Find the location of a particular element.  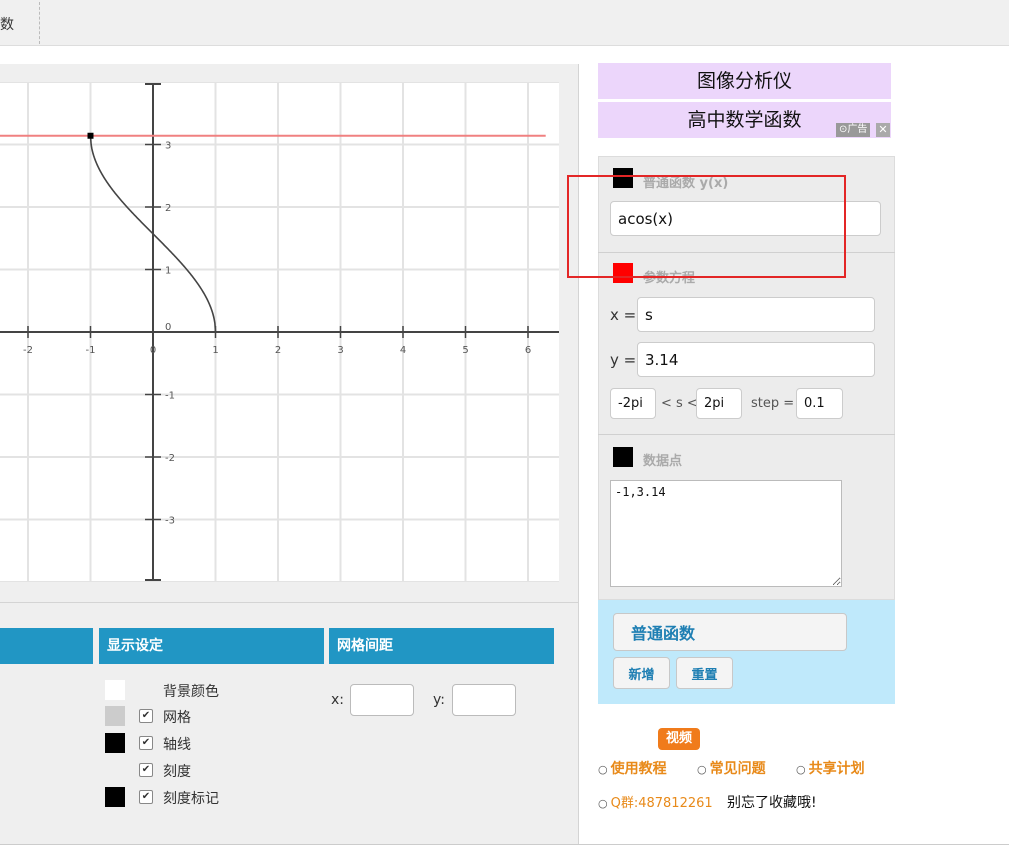

option-label: 刻度标记 is located at coordinates (191, 799).